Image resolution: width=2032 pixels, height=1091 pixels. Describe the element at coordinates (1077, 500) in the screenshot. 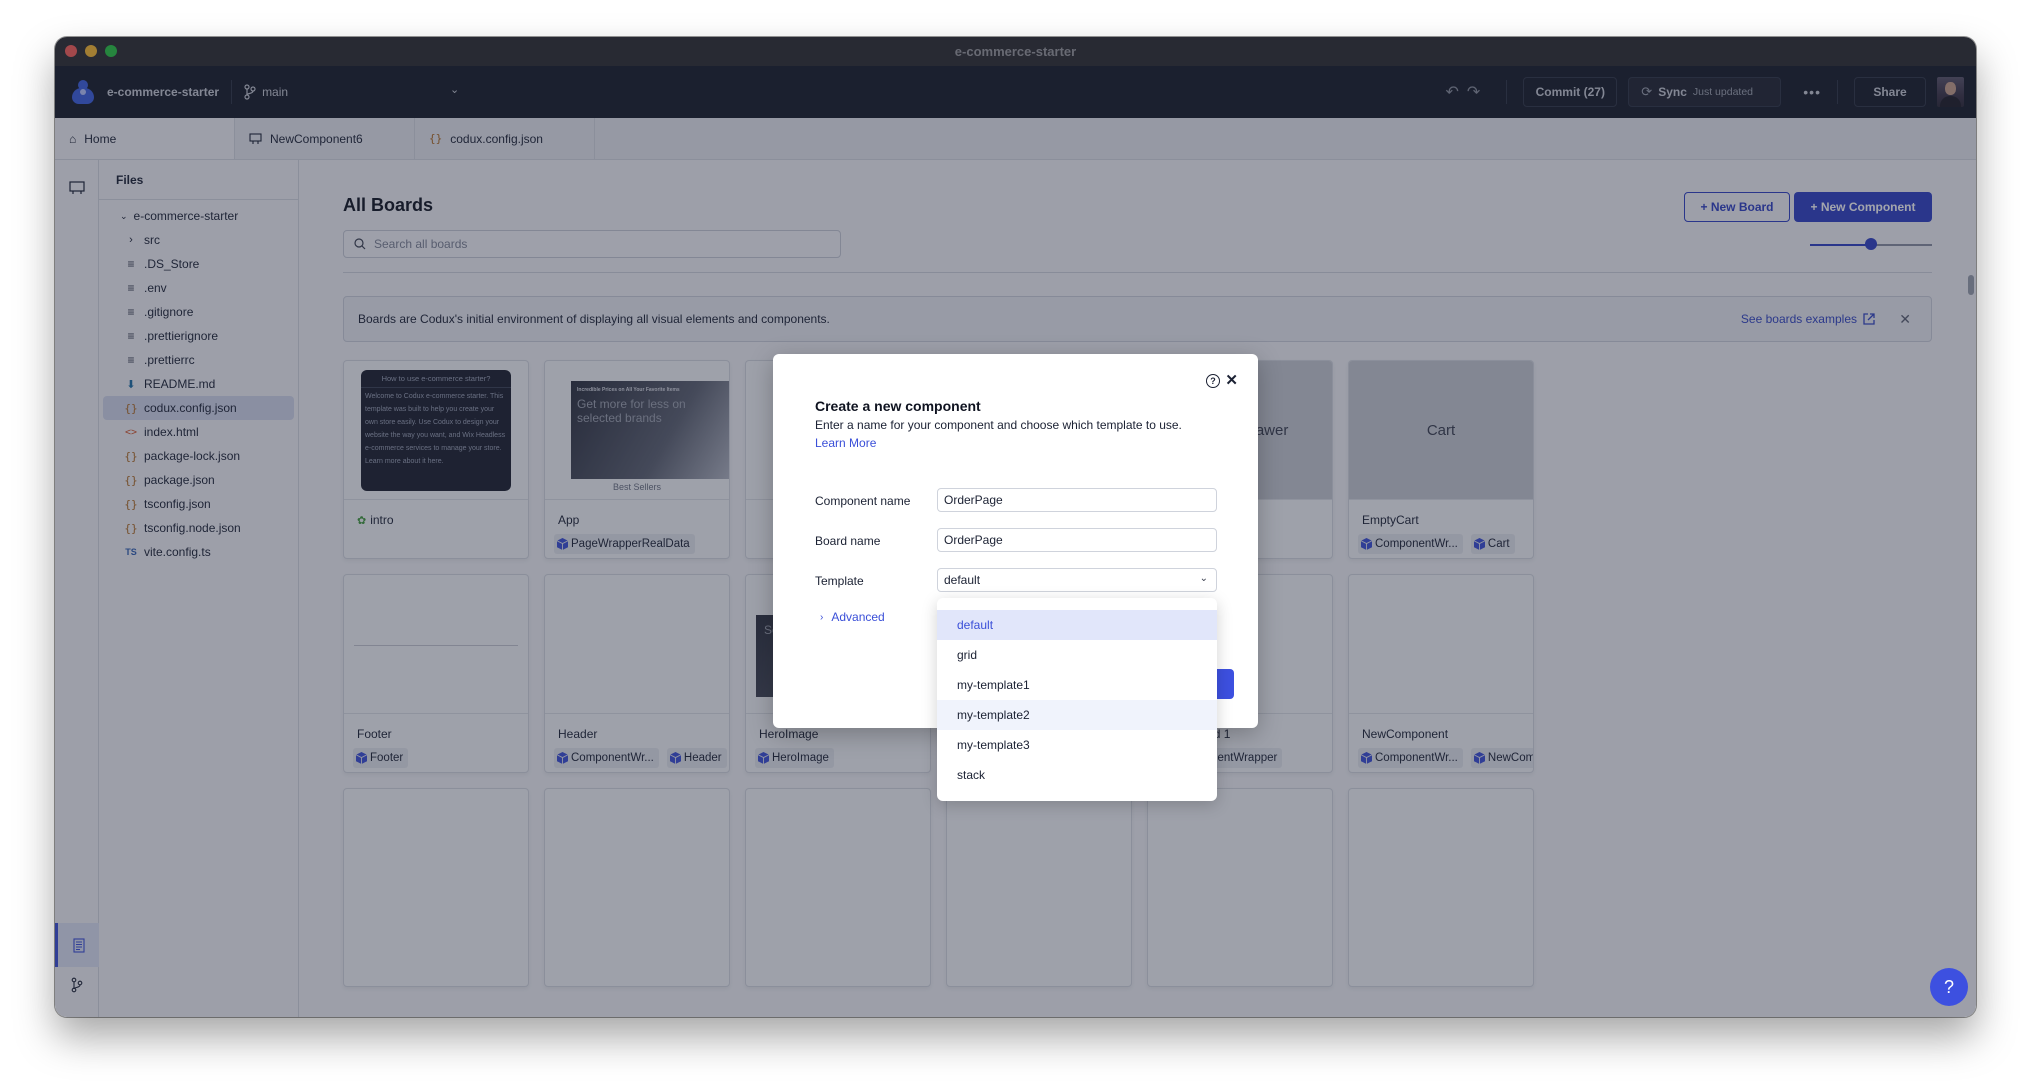

I see `component-name-field: OrderPage` at that location.